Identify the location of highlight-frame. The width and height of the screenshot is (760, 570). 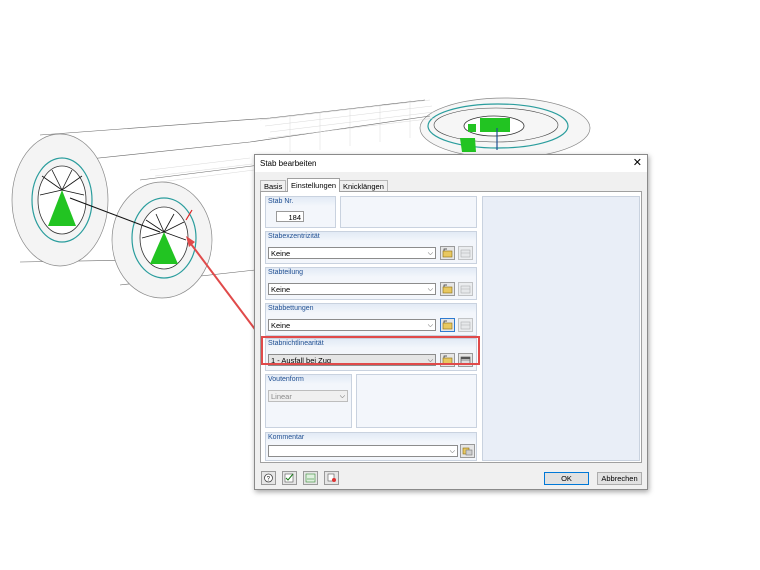
(370, 350).